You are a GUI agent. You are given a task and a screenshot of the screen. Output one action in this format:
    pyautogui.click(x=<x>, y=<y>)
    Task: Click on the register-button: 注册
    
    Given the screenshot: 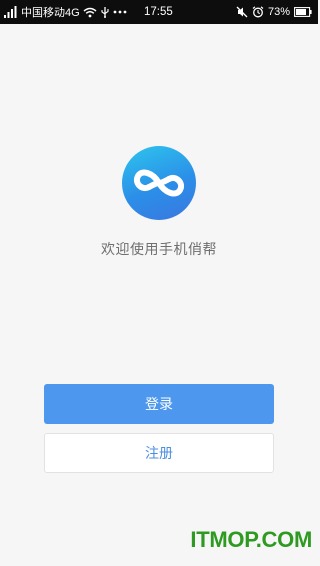 What is the action you would take?
    pyautogui.click(x=159, y=453)
    